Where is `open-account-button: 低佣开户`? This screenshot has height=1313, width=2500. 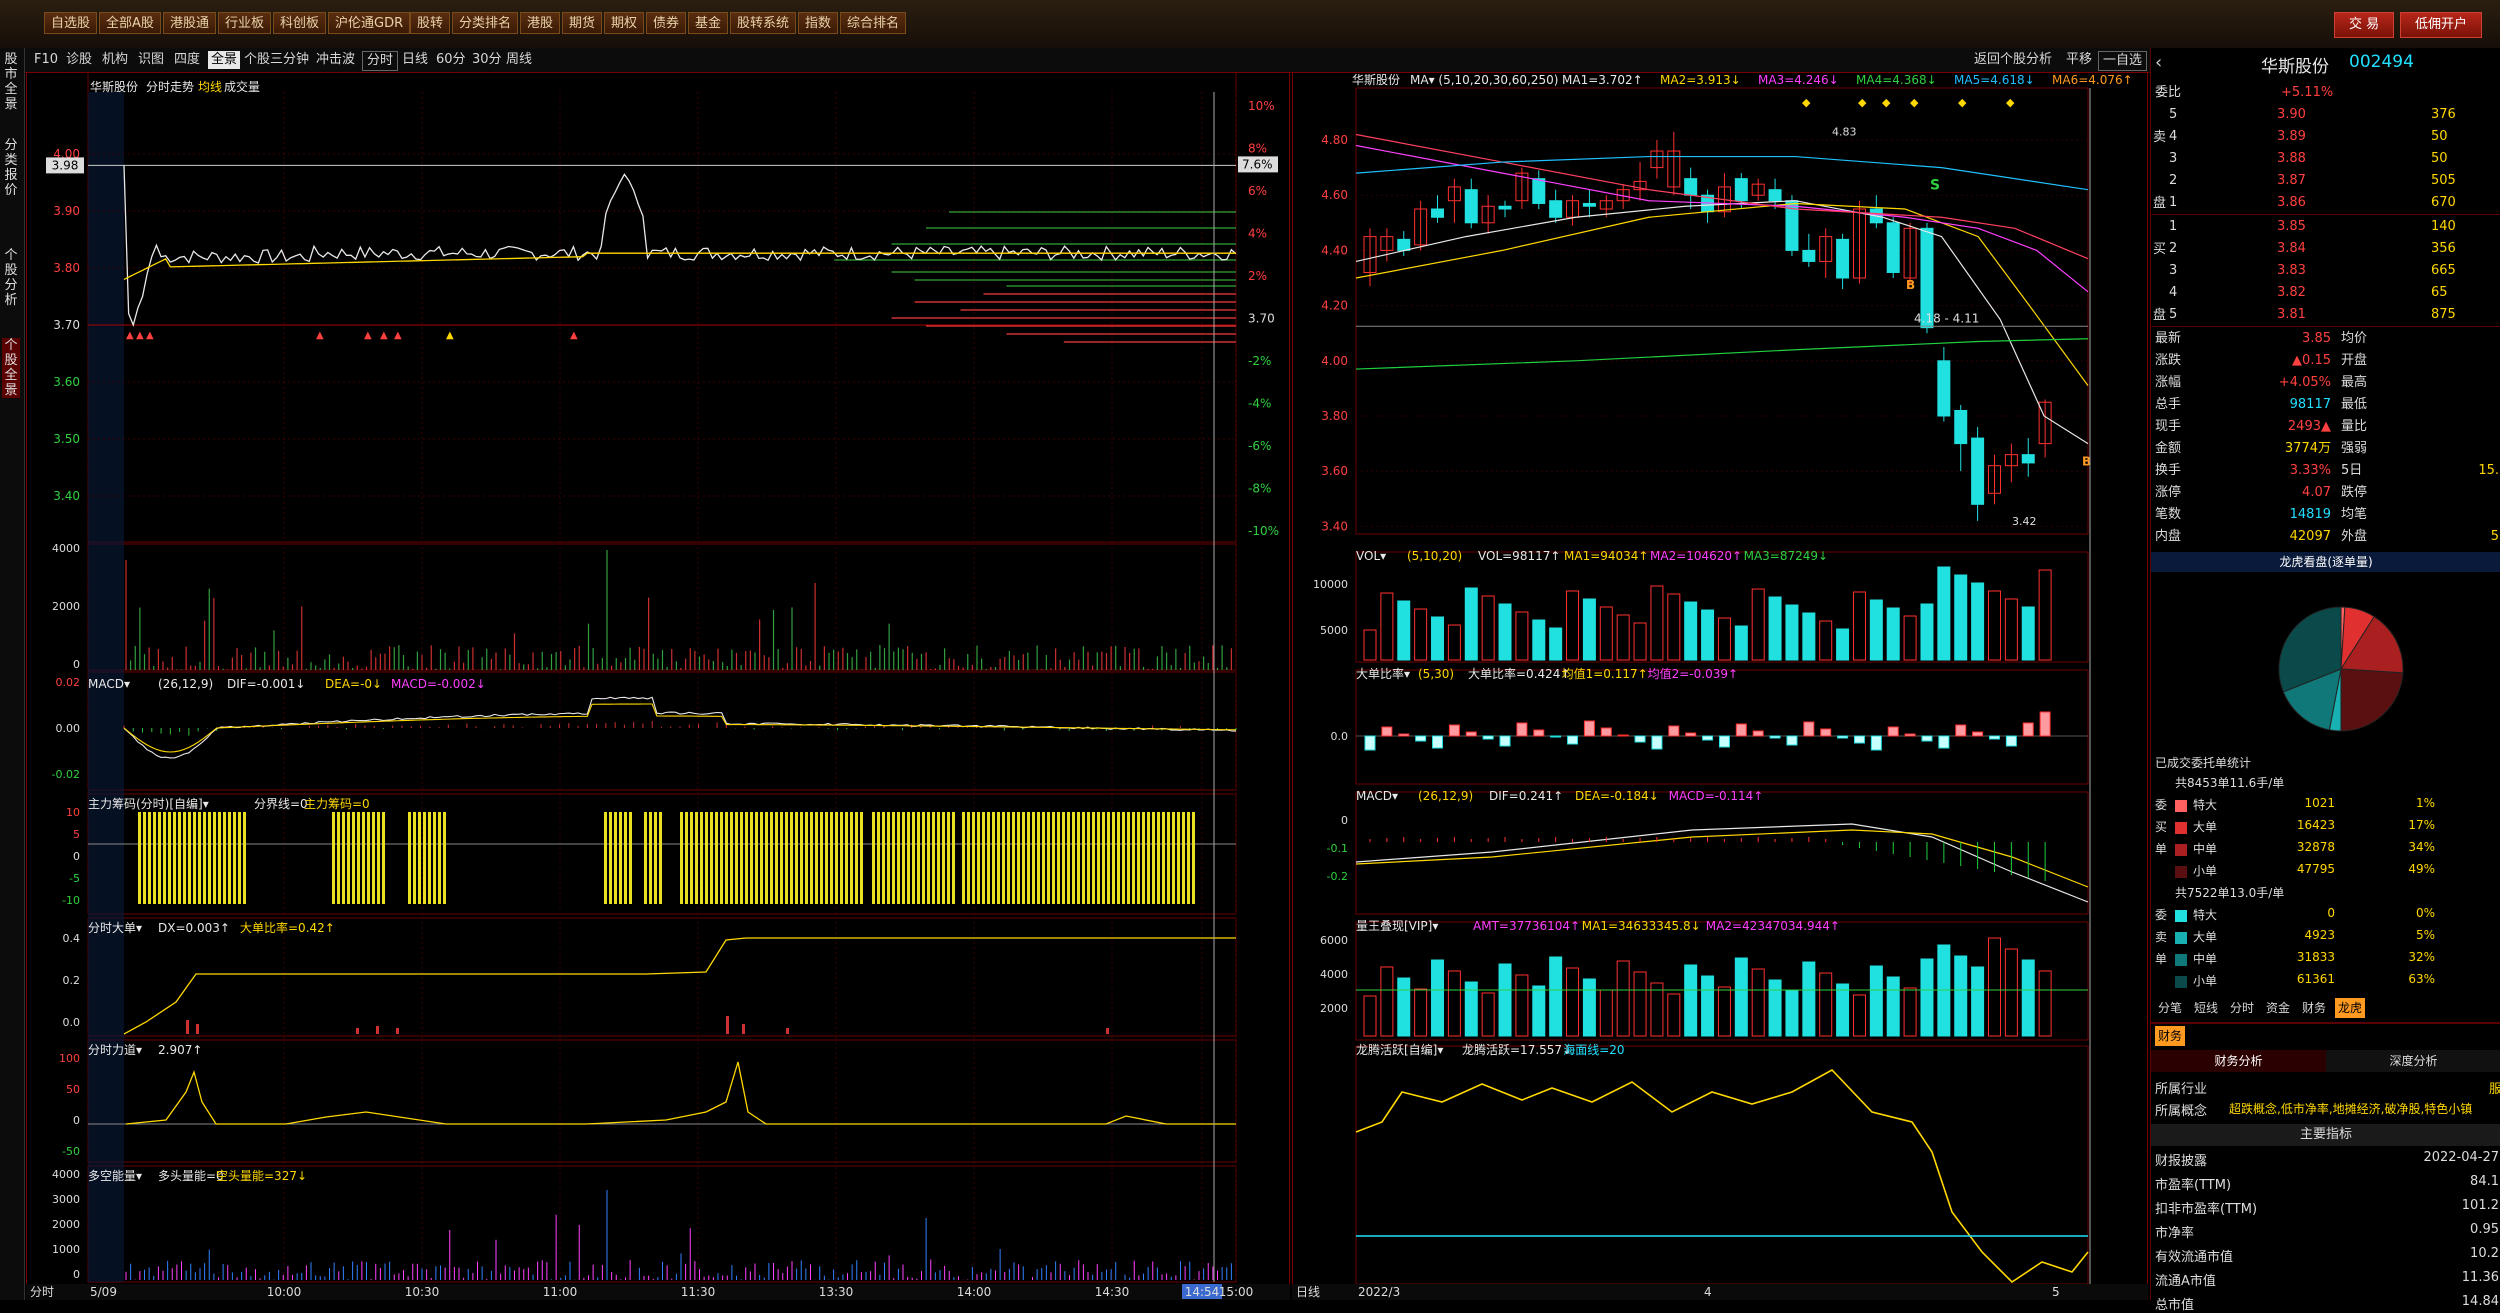
open-account-button: 低佣开户 is located at coordinates (2441, 25).